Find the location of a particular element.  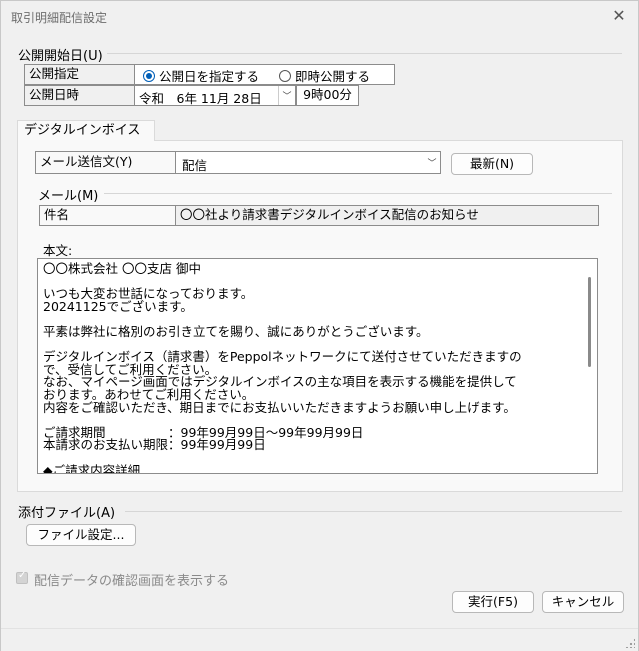

subject-label: 件名 is located at coordinates (107, 215).